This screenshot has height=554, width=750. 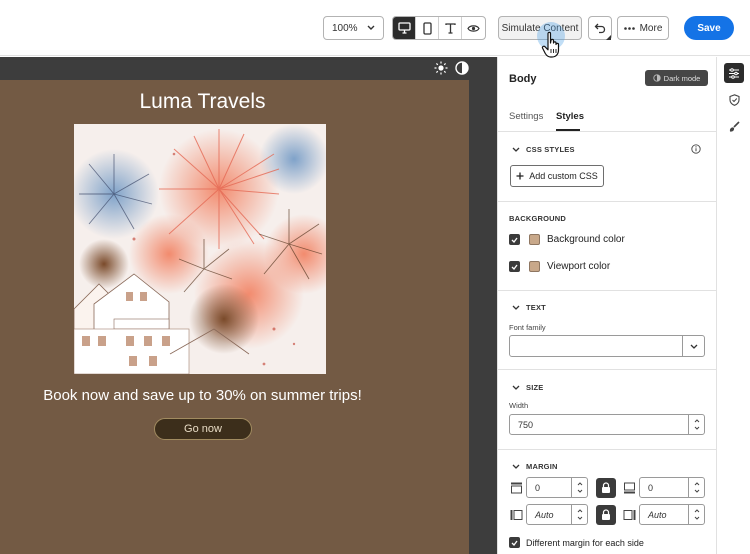 What do you see at coordinates (579, 487) in the screenshot?
I see `margin-top-stepper` at bounding box center [579, 487].